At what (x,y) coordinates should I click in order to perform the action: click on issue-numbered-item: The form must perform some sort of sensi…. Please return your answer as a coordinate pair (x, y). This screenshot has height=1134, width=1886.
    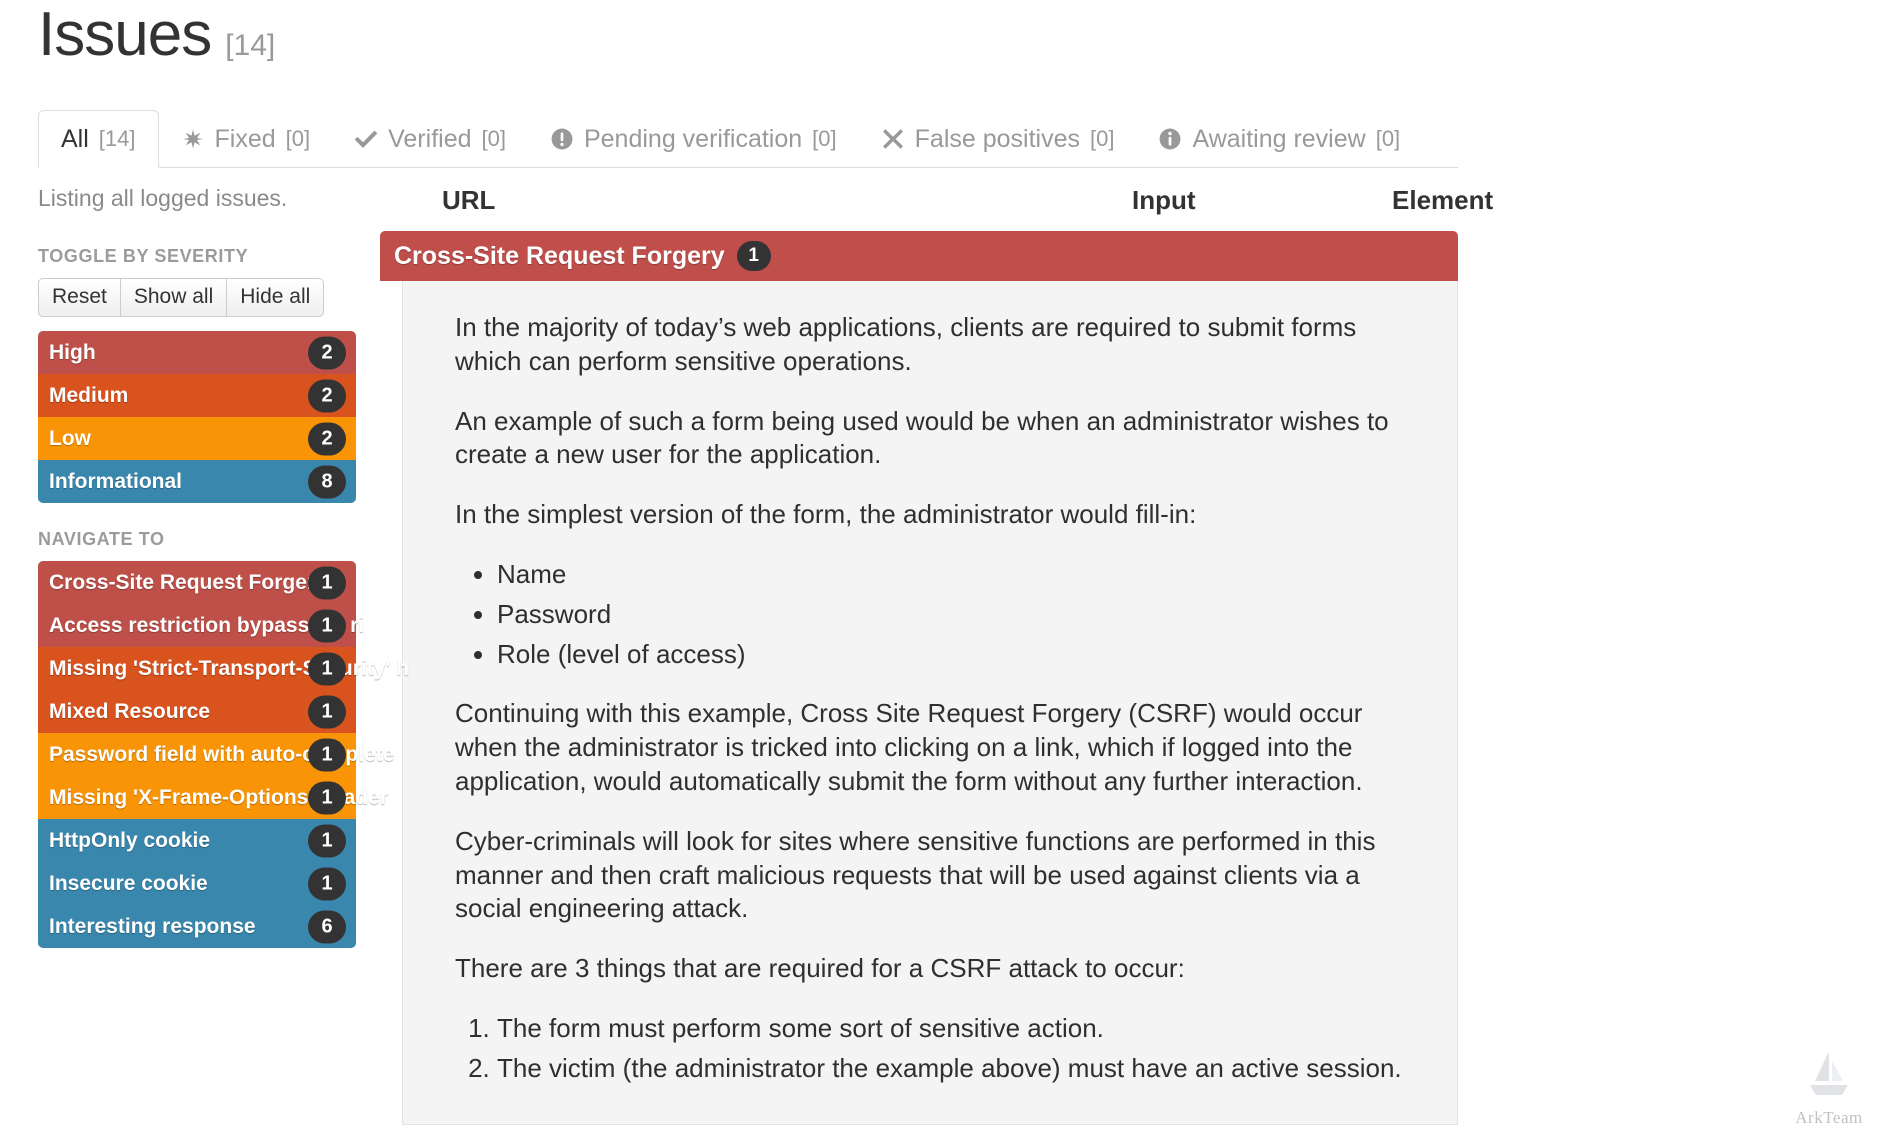
    Looking at the image, I should click on (957, 1029).